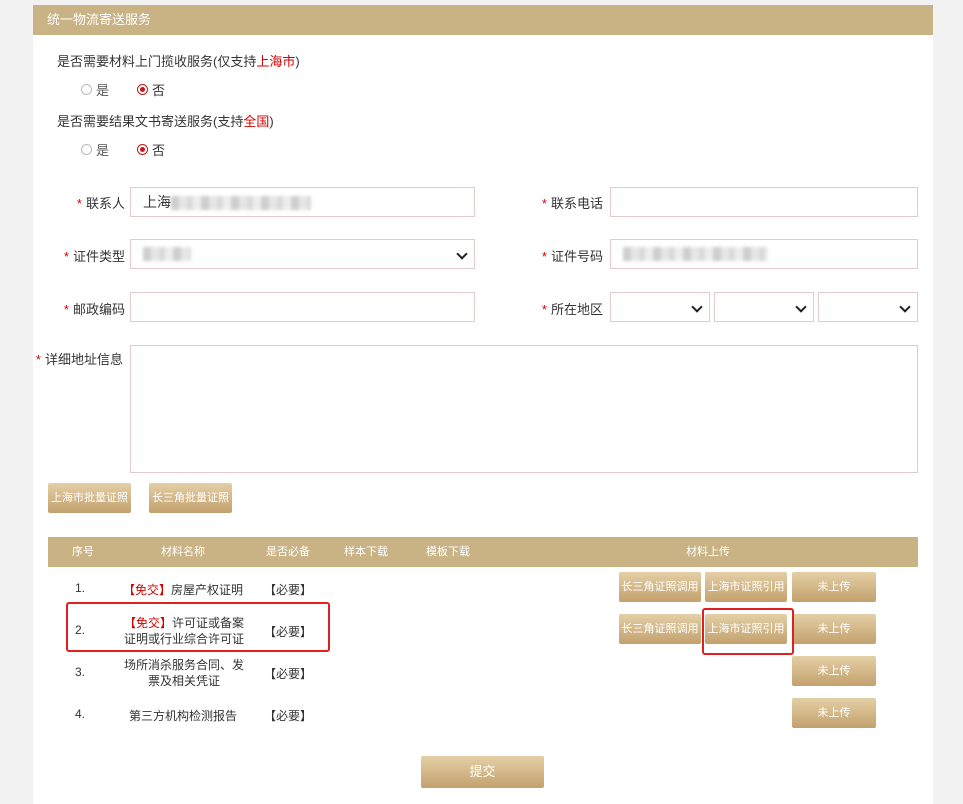 Image resolution: width=963 pixels, height=804 pixels. What do you see at coordinates (198, 627) in the screenshot?
I see `highlight-box-row2-name` at bounding box center [198, 627].